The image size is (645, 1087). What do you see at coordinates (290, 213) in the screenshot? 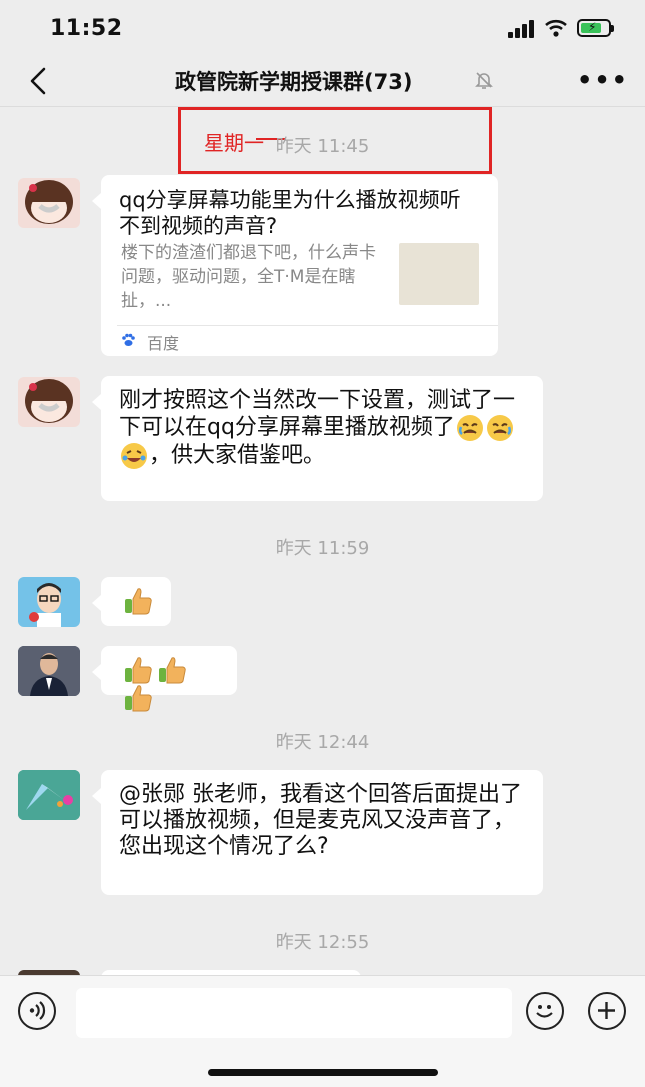
I see `card-title: qq分享屏幕功能里为什么播放视频听不到视频的声音?` at bounding box center [290, 213].